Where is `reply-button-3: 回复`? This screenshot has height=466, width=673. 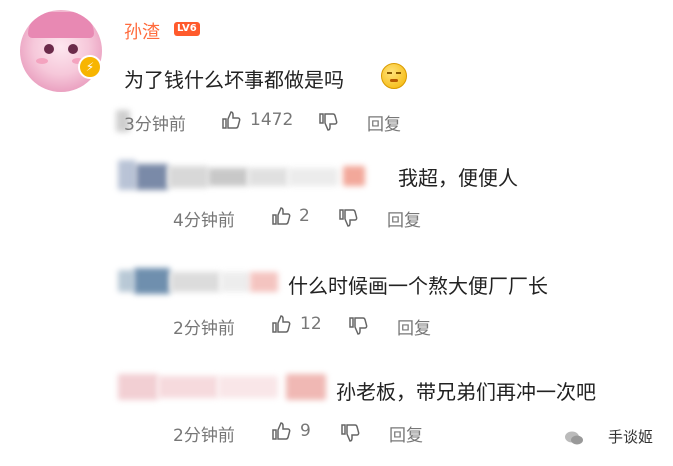 reply-button-3: 回复 is located at coordinates (406, 433).